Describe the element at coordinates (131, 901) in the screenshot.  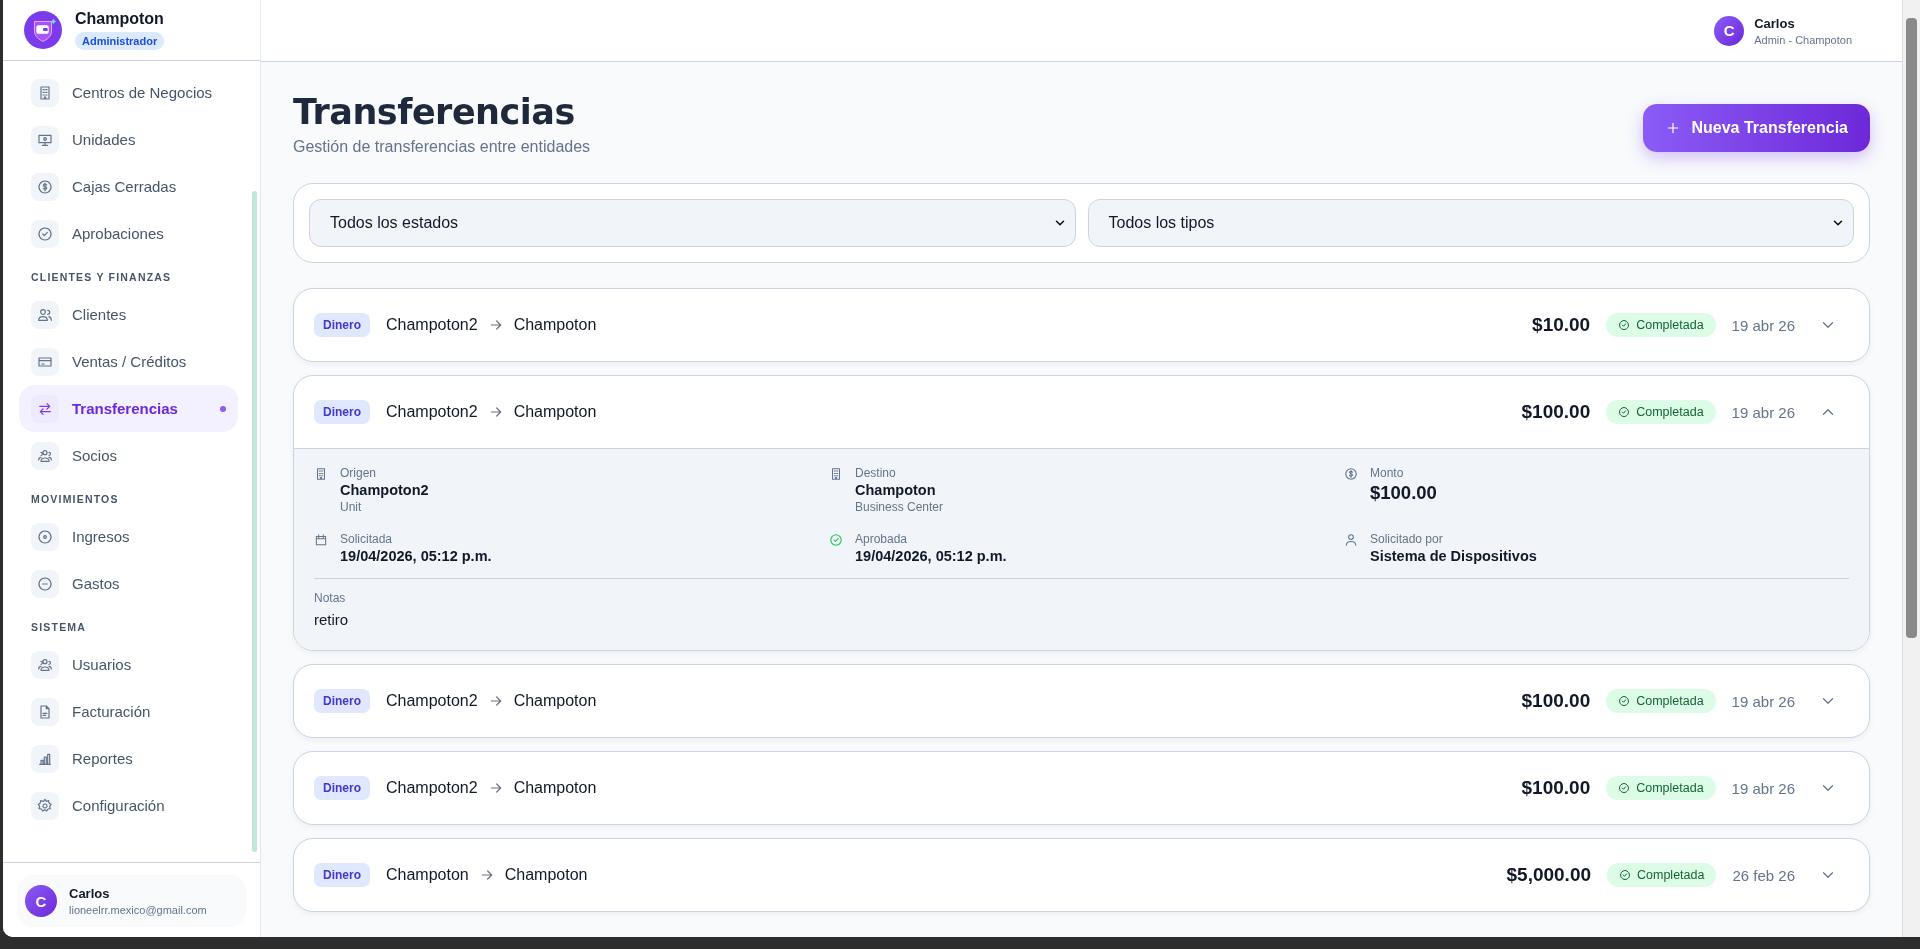
I see `user-card: C Carlos lioneelrr.mexico@gmail.com` at that location.